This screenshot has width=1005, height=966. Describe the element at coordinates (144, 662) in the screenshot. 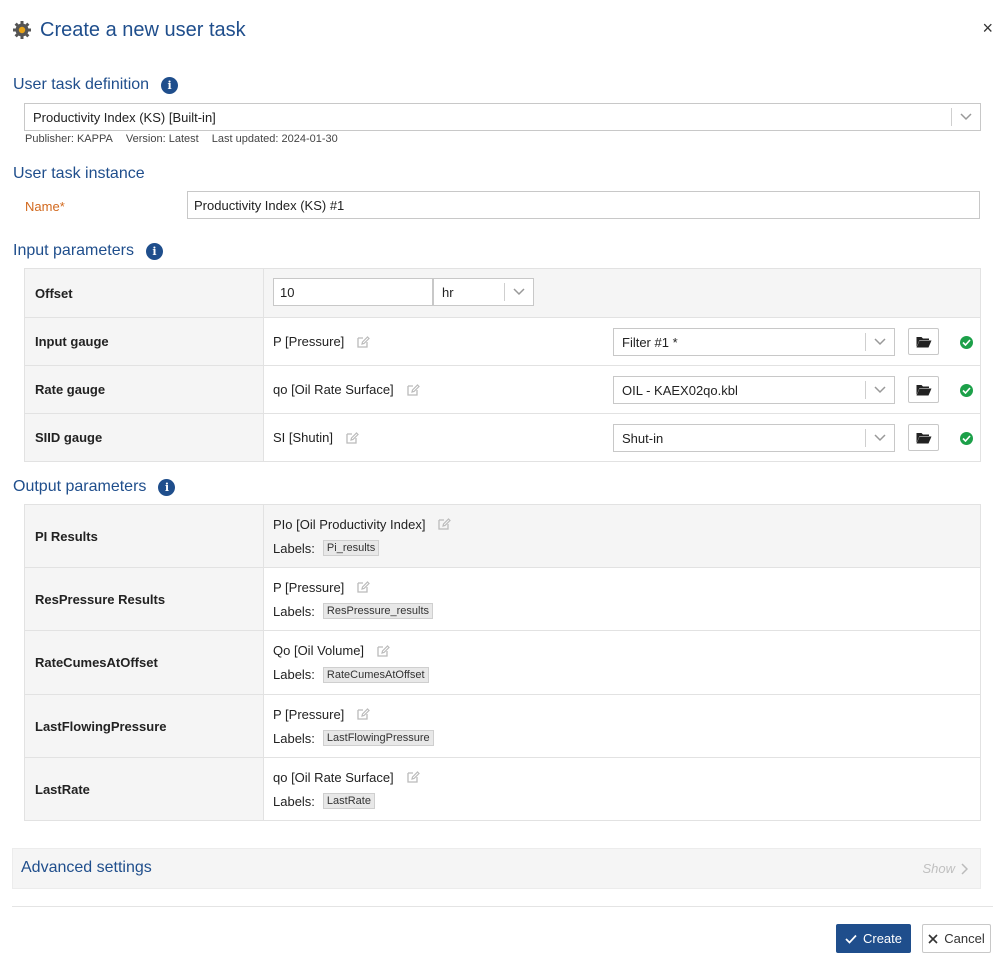

I see `output-label: RateCumesAtOffset` at that location.